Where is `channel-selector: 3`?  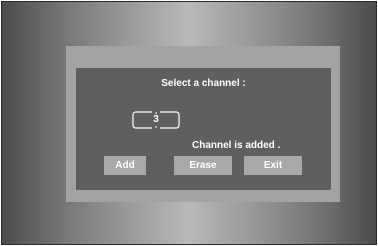
channel-selector: 3 is located at coordinates (156, 120).